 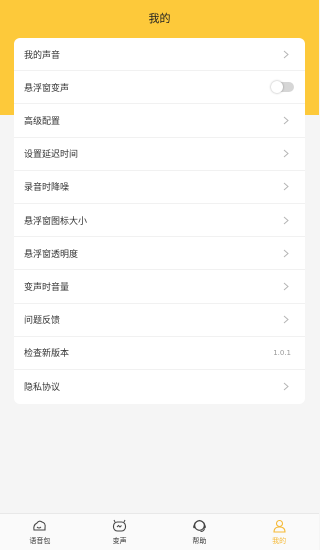 What do you see at coordinates (159, 320) in the screenshot?
I see `settings-item-feedback: 问题反馈` at bounding box center [159, 320].